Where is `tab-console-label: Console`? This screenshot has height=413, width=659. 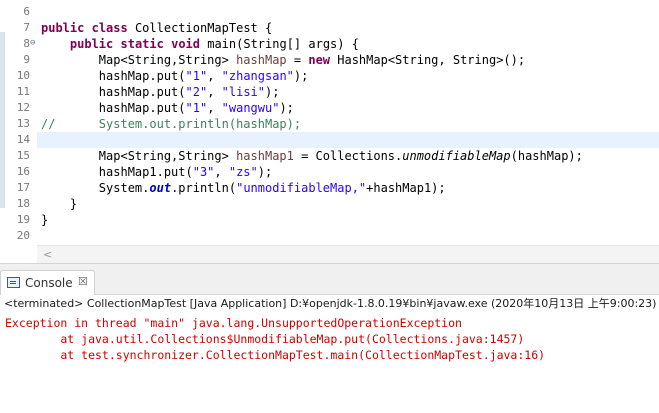
tab-console-label: Console is located at coordinates (49, 283).